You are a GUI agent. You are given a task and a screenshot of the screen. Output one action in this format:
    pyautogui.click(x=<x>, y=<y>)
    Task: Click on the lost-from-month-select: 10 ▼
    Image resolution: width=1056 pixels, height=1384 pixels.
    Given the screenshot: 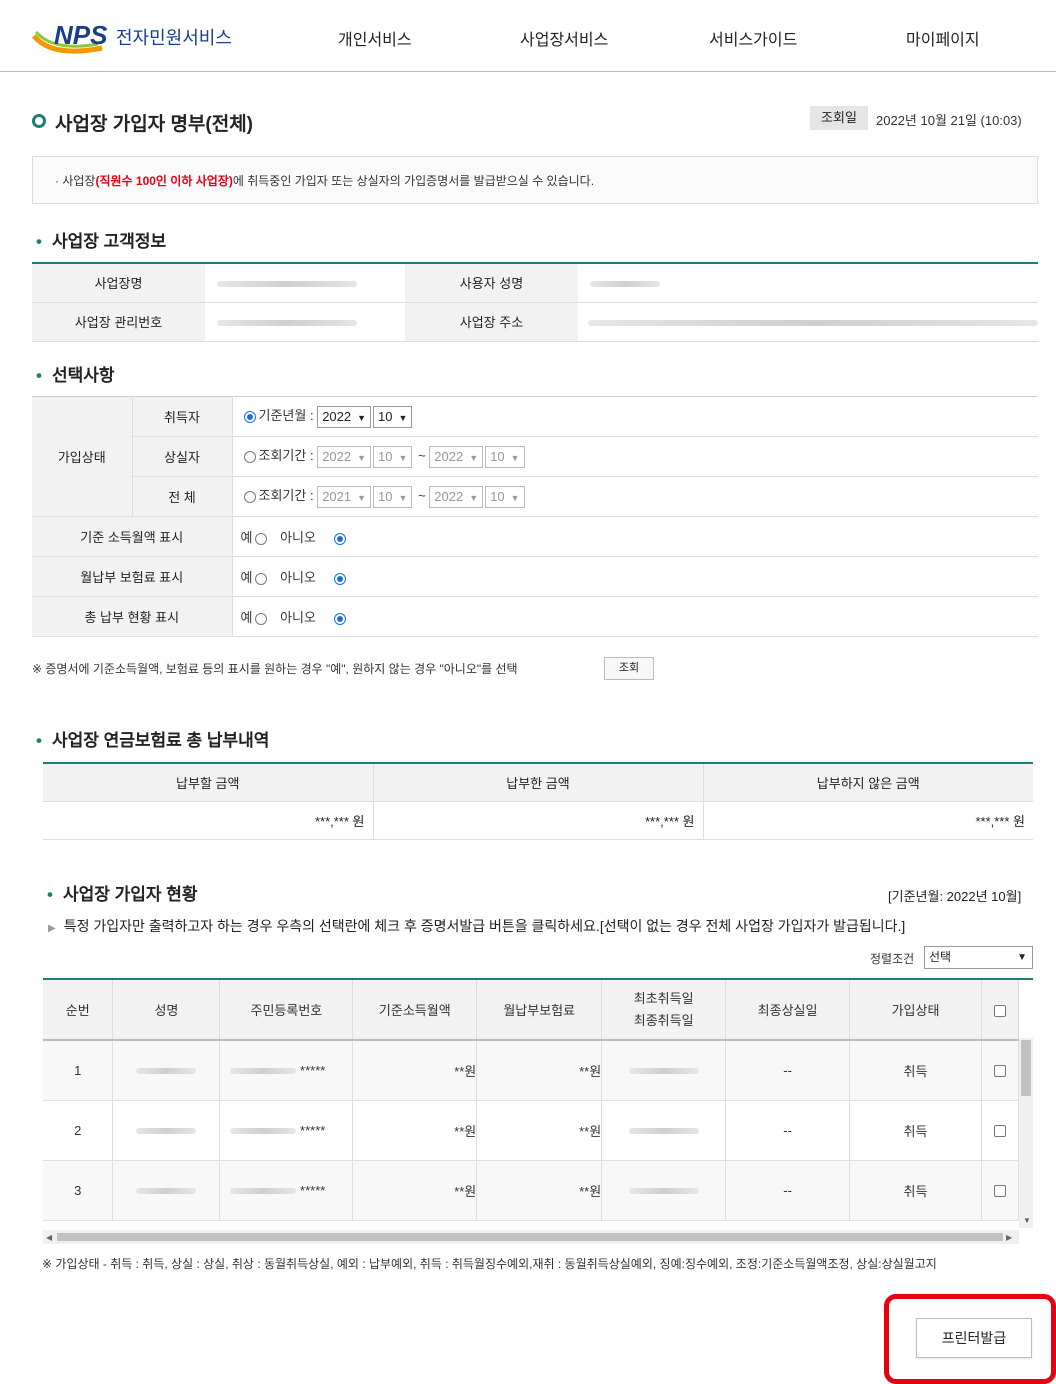 What is the action you would take?
    pyautogui.click(x=393, y=456)
    